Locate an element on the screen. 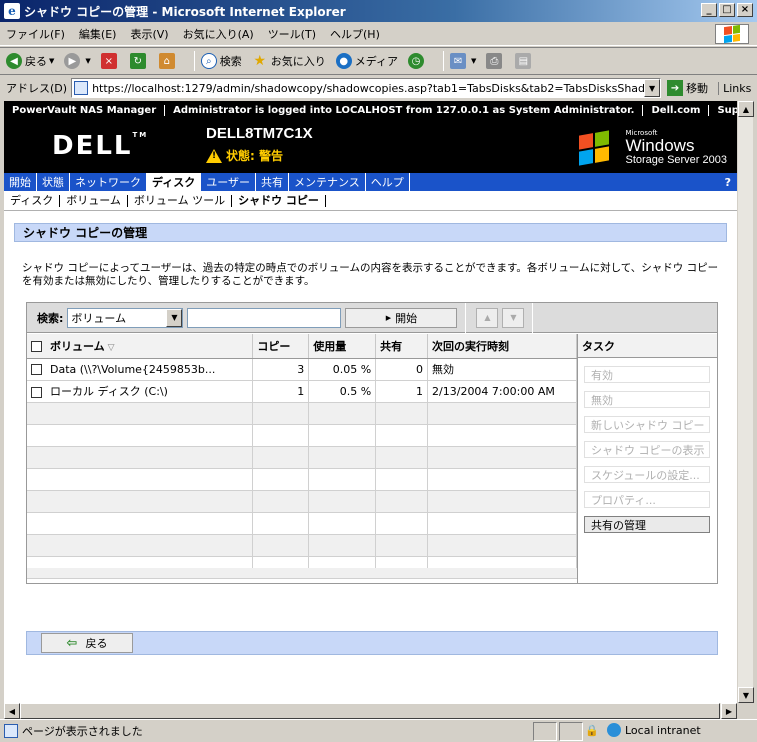 The image size is (757, 742). menu-file: ファイル(F) is located at coordinates (35, 34).